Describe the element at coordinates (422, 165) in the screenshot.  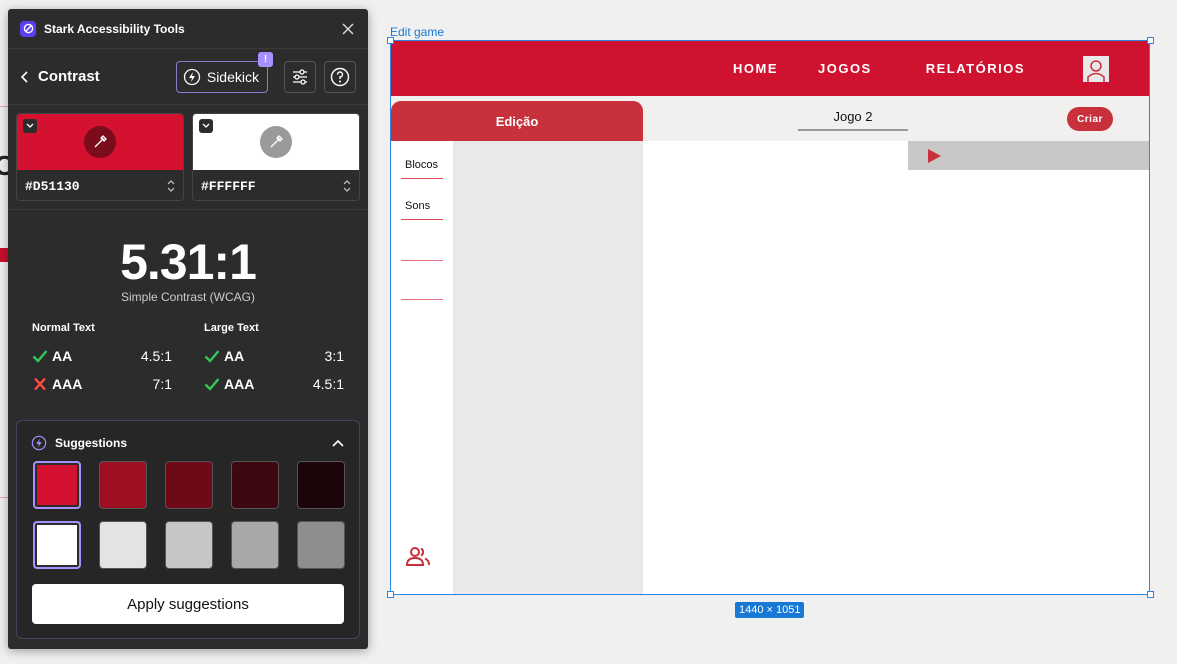
I see `sidebar-item-blocos: Blocos` at that location.